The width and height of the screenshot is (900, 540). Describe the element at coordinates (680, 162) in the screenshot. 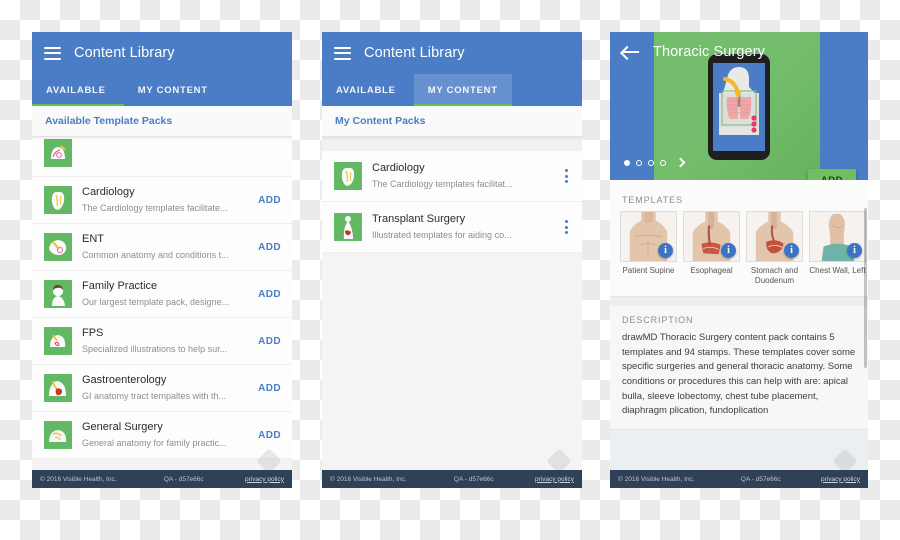

I see `chevron-right-icon` at that location.